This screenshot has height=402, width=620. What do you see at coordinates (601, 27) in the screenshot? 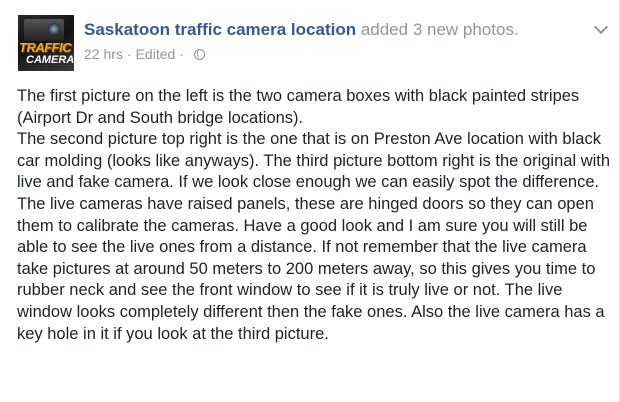
I see `chevron-down-icon` at bounding box center [601, 27].